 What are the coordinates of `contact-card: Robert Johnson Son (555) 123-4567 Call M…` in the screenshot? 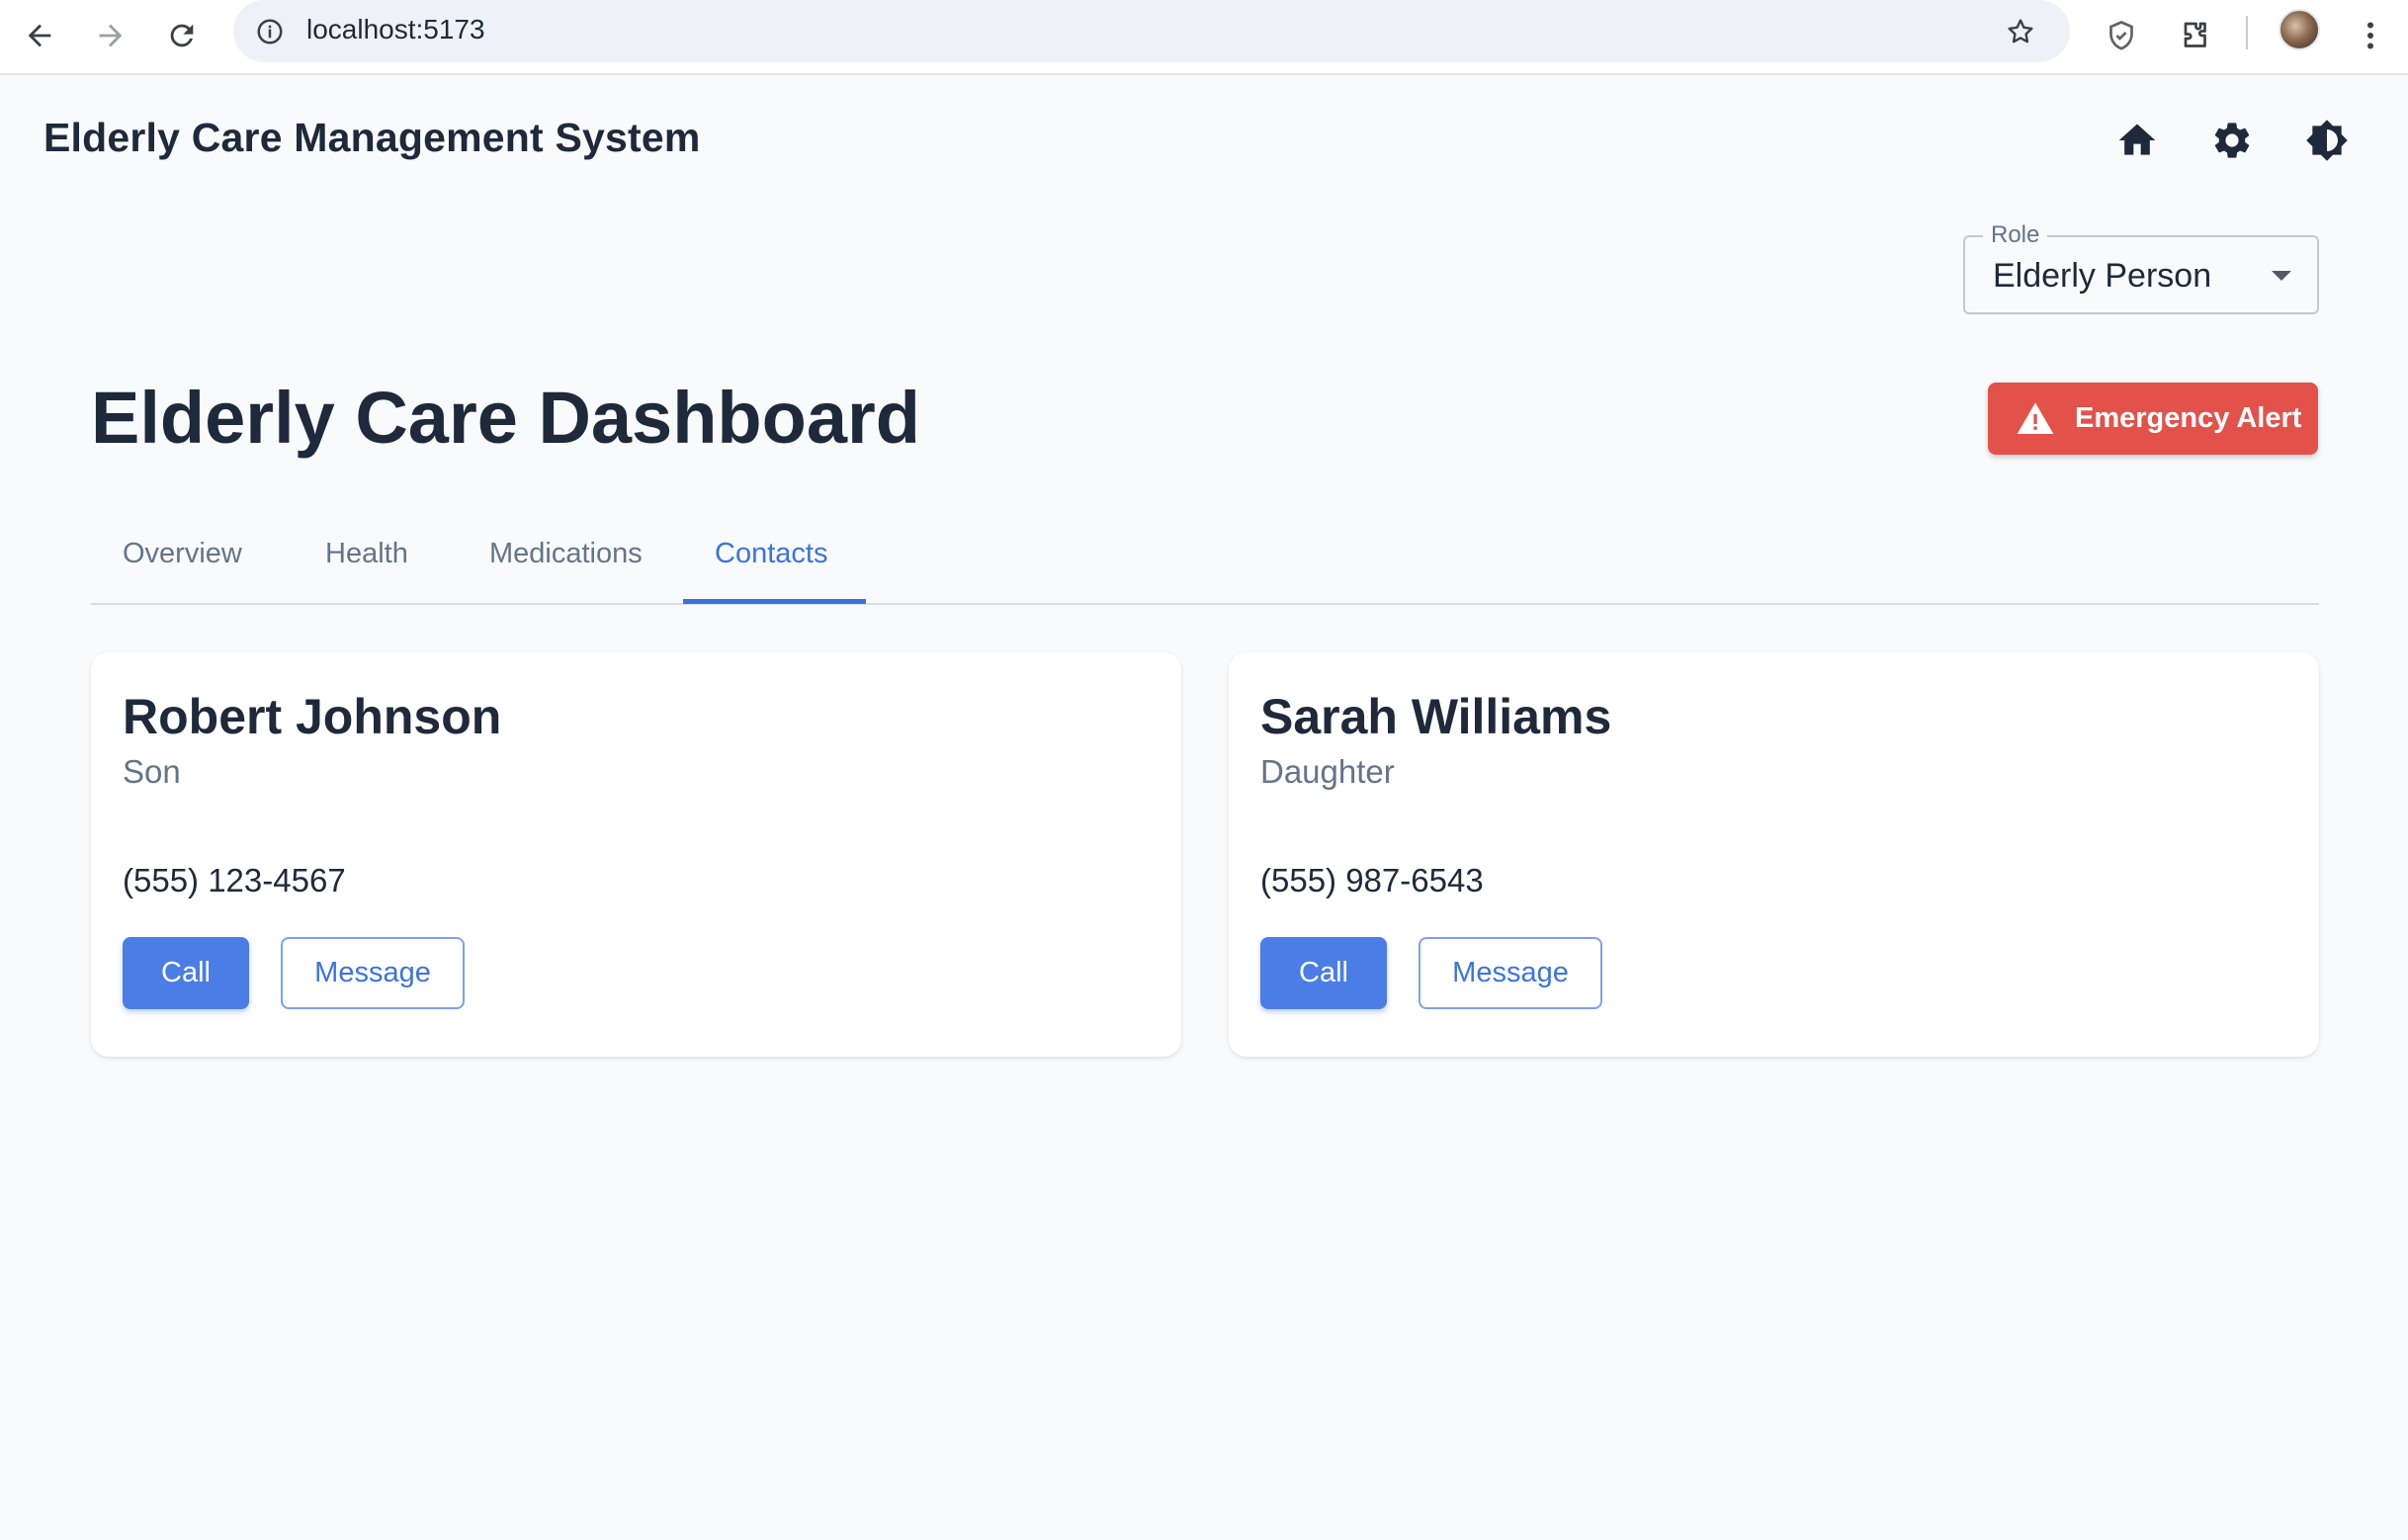 It's located at (636, 854).